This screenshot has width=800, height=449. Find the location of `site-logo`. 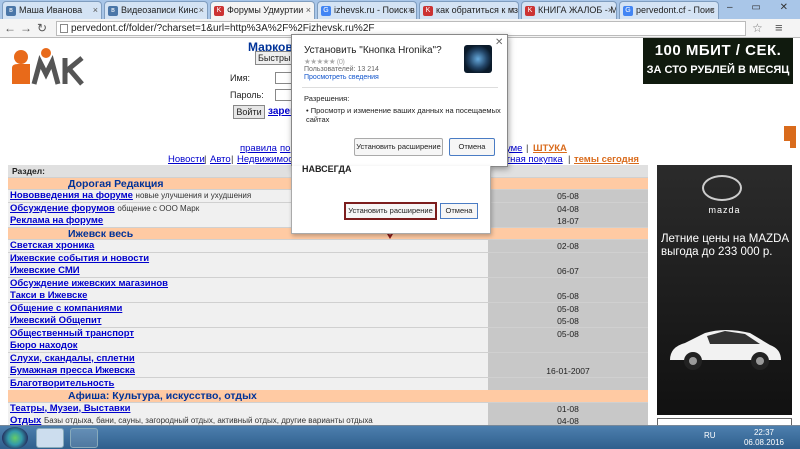

site-logo is located at coordinates (48, 67).